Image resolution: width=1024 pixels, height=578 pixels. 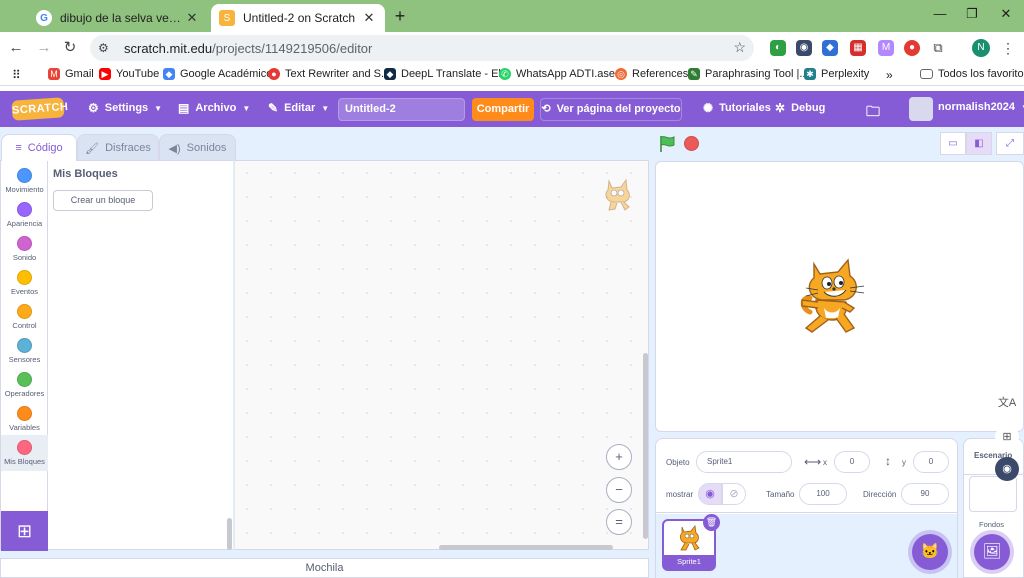 What do you see at coordinates (938, 48) in the screenshot?
I see `extensions-puzzle-icon: ⧉` at bounding box center [938, 48].